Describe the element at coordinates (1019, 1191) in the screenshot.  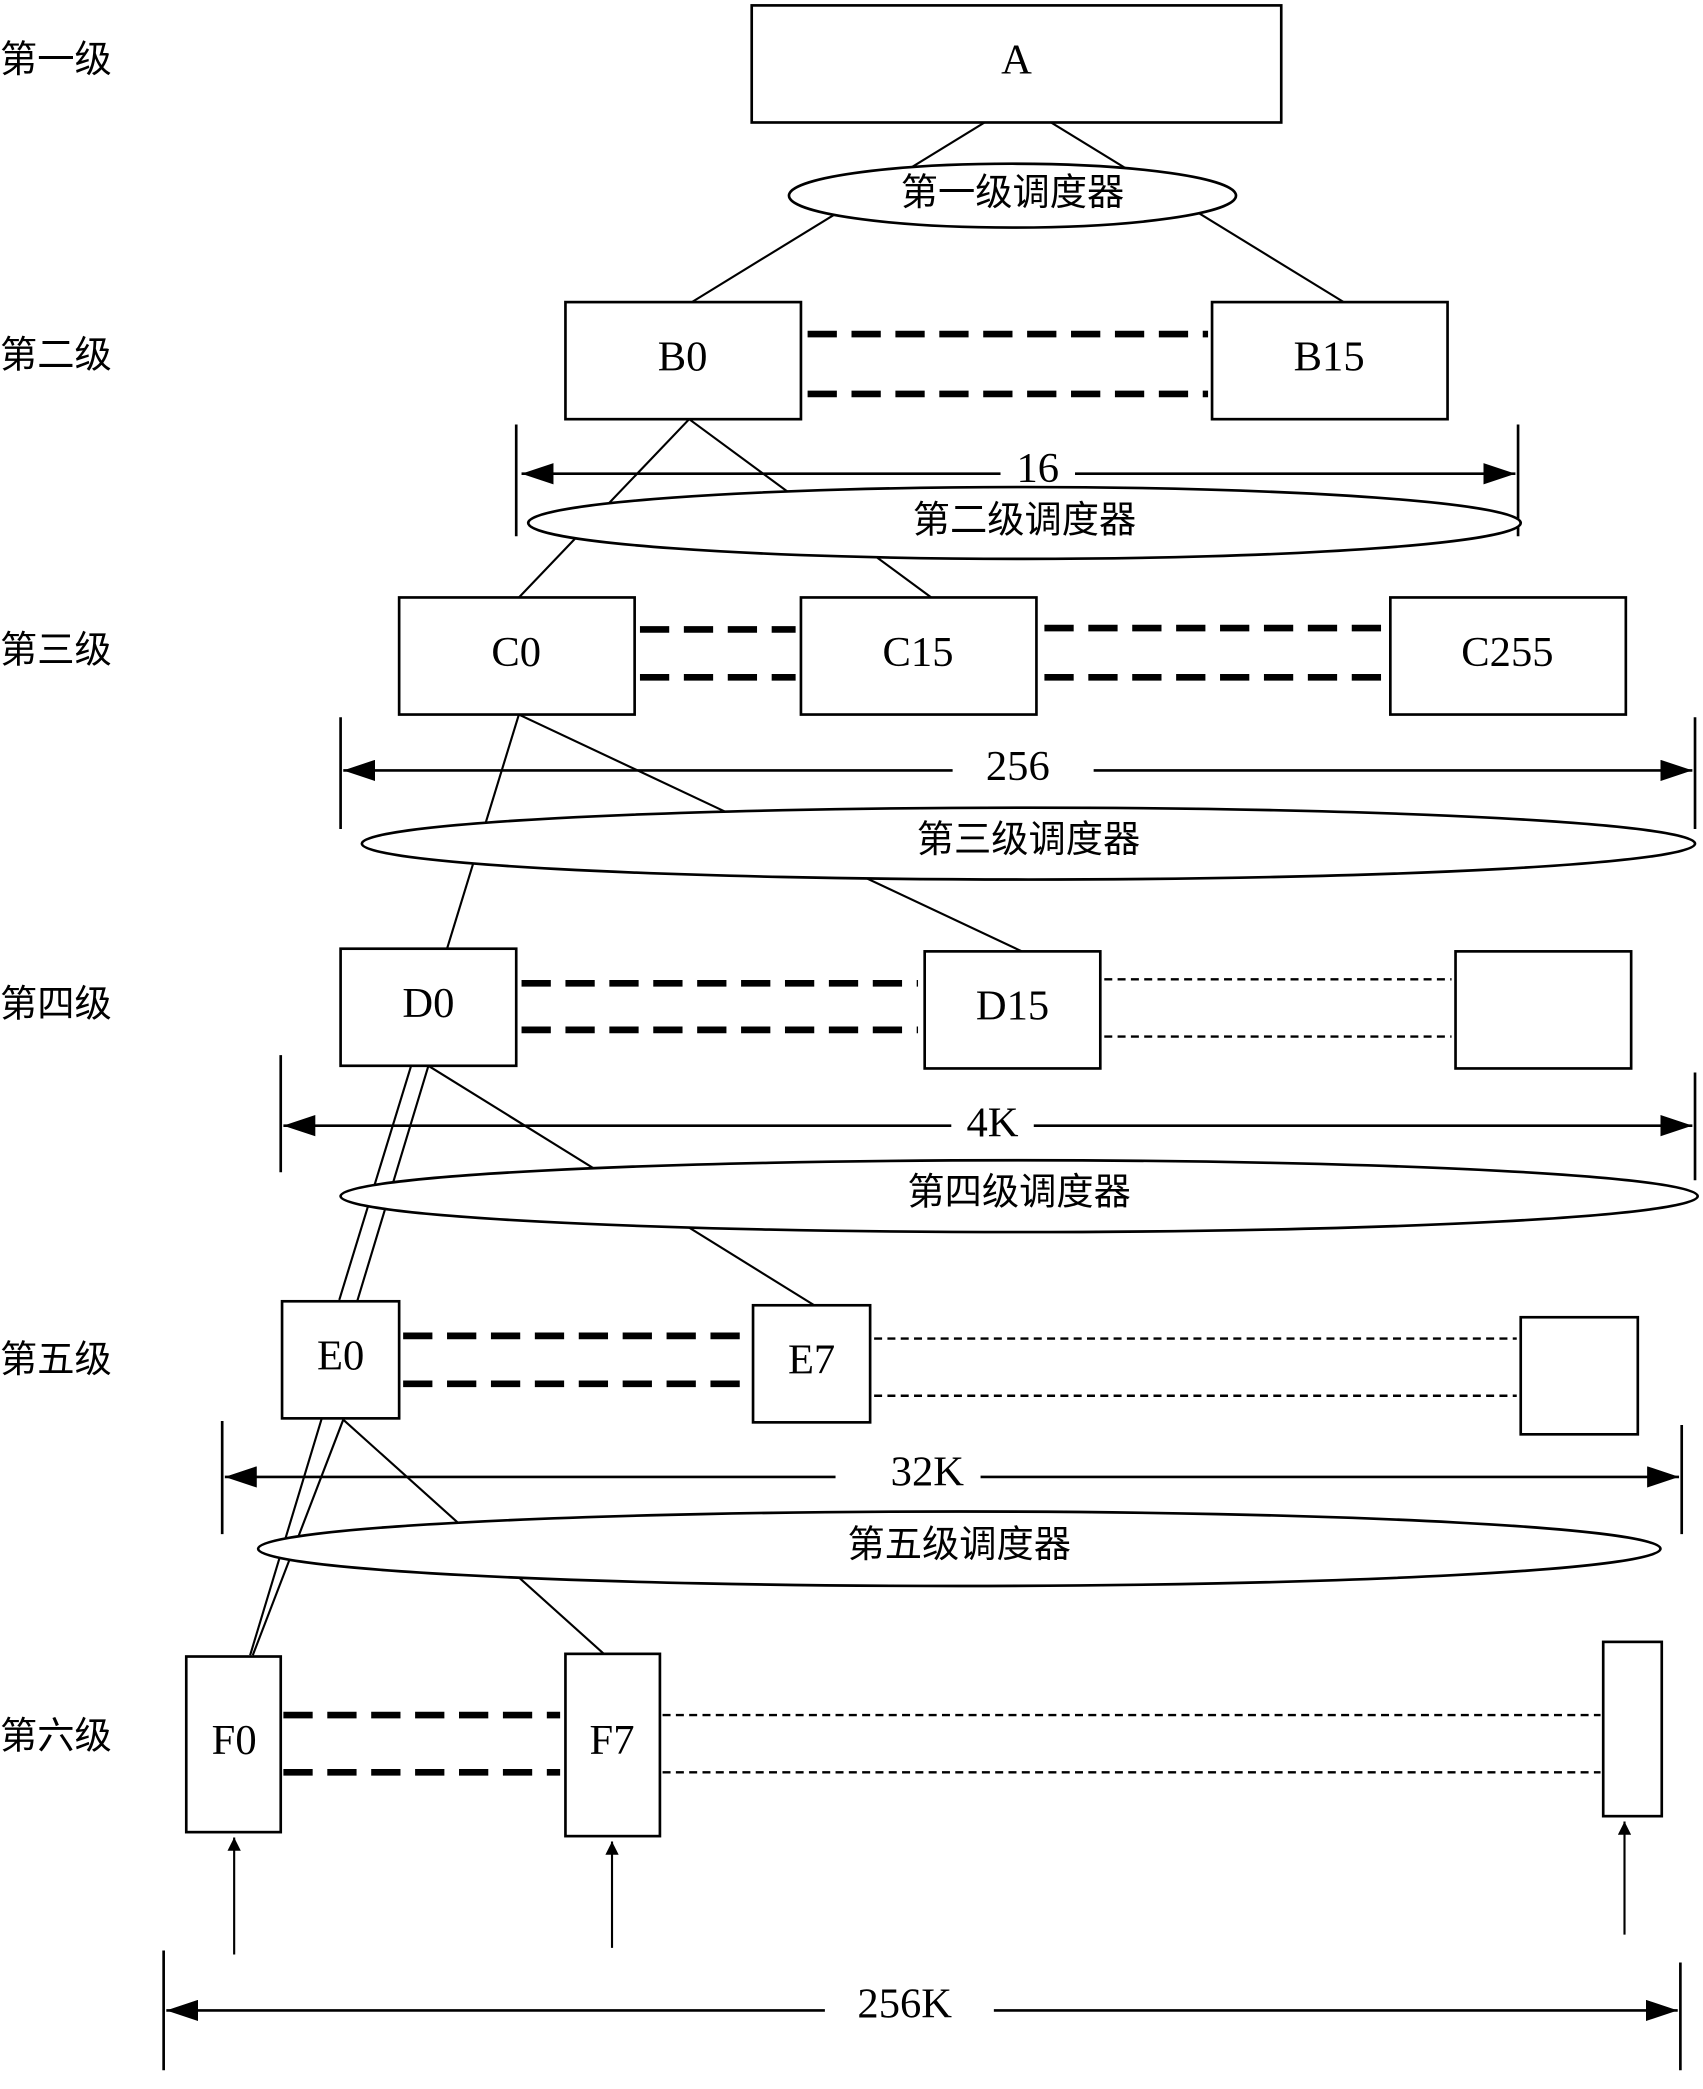
I see `svg-text: 第四级调度器` at that location.